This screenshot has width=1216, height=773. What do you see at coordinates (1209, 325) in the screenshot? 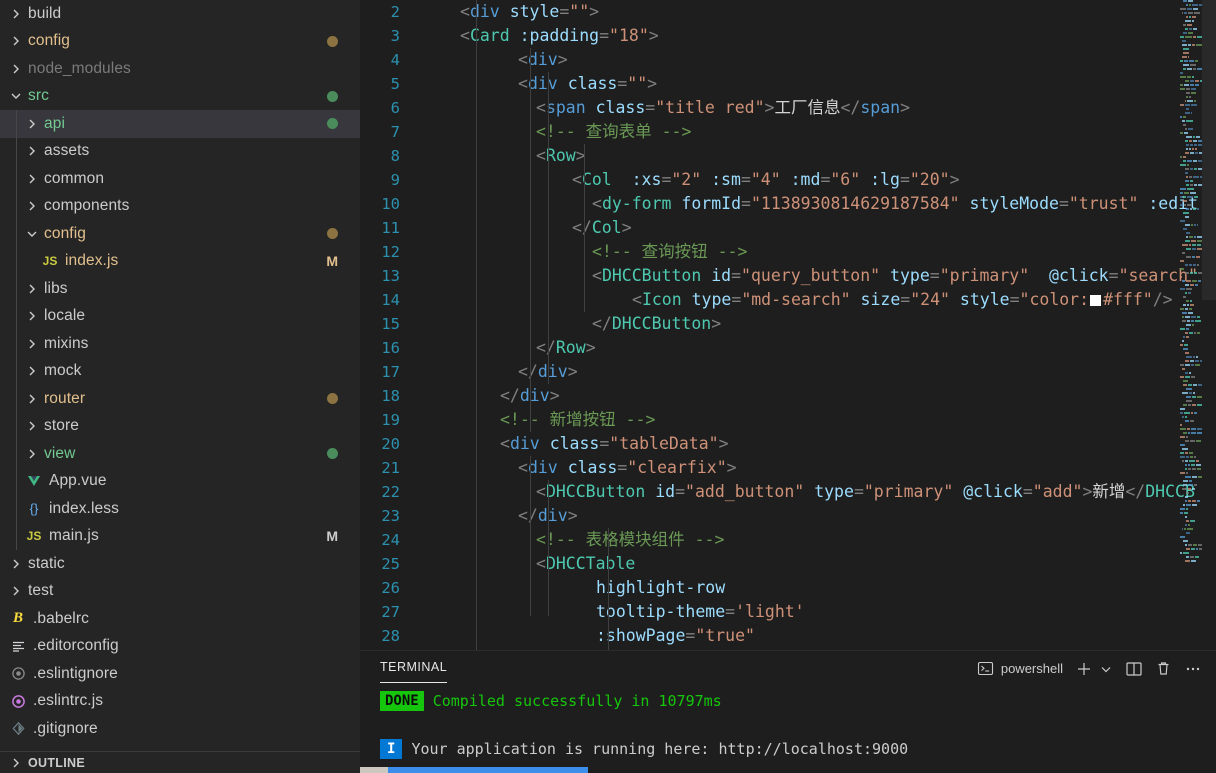
I see `editor-scrollbar` at bounding box center [1209, 325].